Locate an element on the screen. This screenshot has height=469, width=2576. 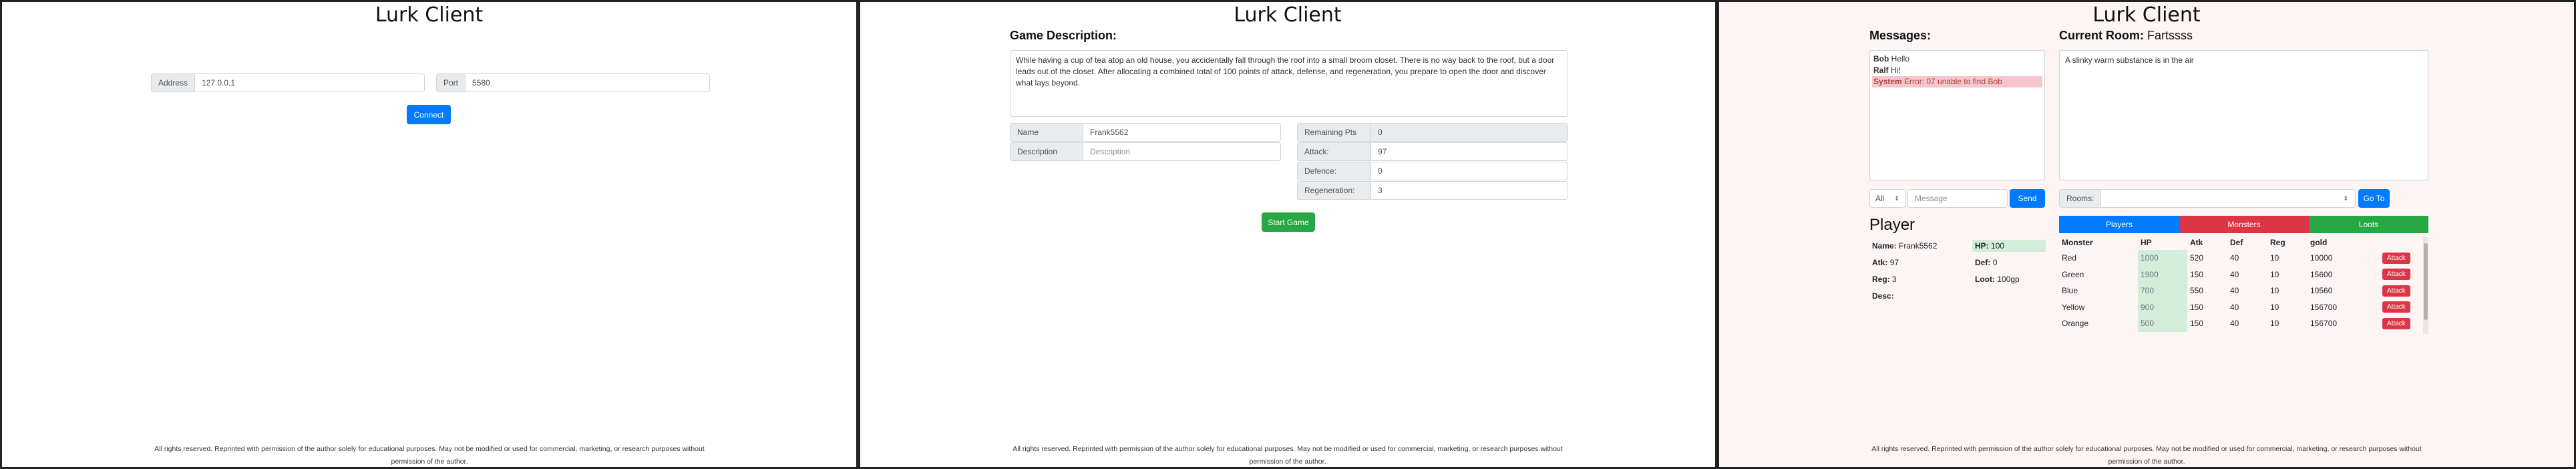
player-regen: Reg: 3 is located at coordinates (1884, 279).